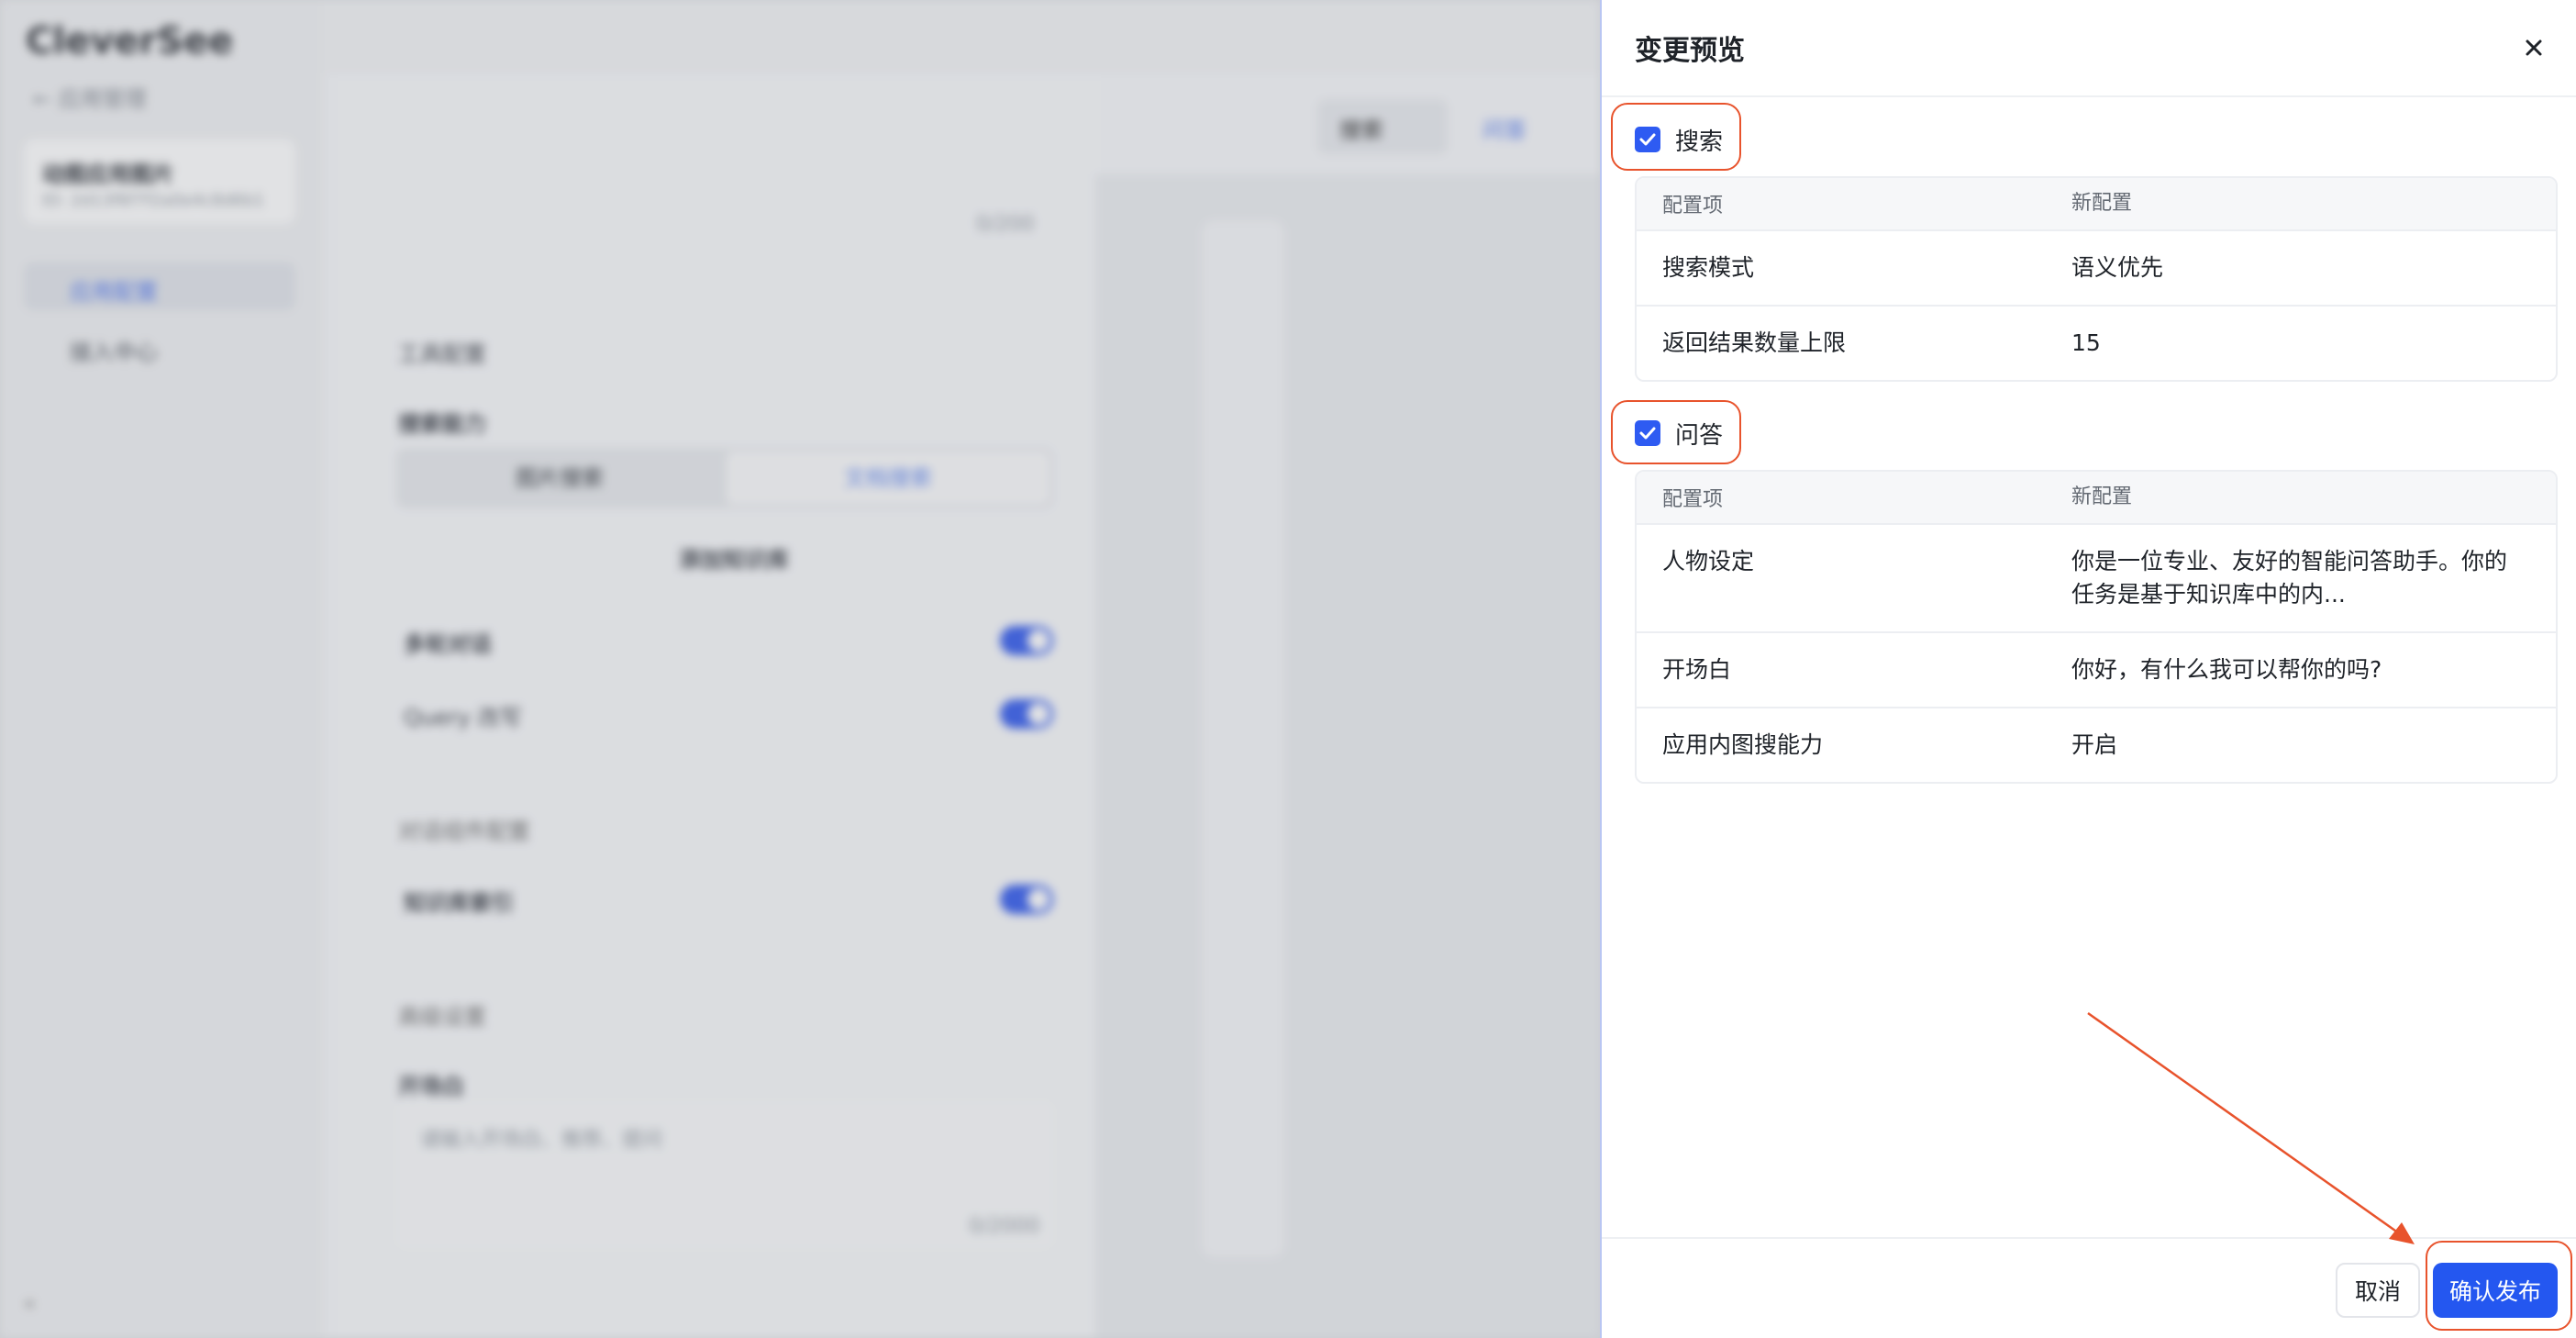 The image size is (2576, 1338). I want to click on config-value: 你好，有什么我可以帮你的吗?, so click(2226, 669).